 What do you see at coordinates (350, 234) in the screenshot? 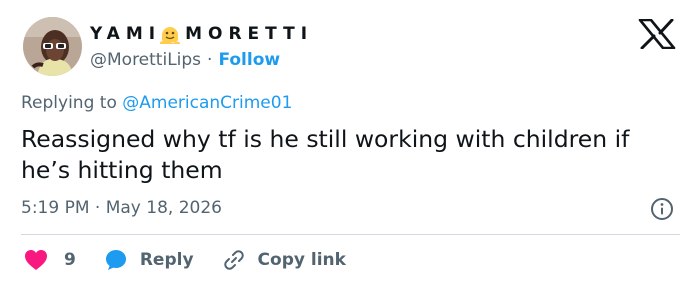
I see `divider` at bounding box center [350, 234].